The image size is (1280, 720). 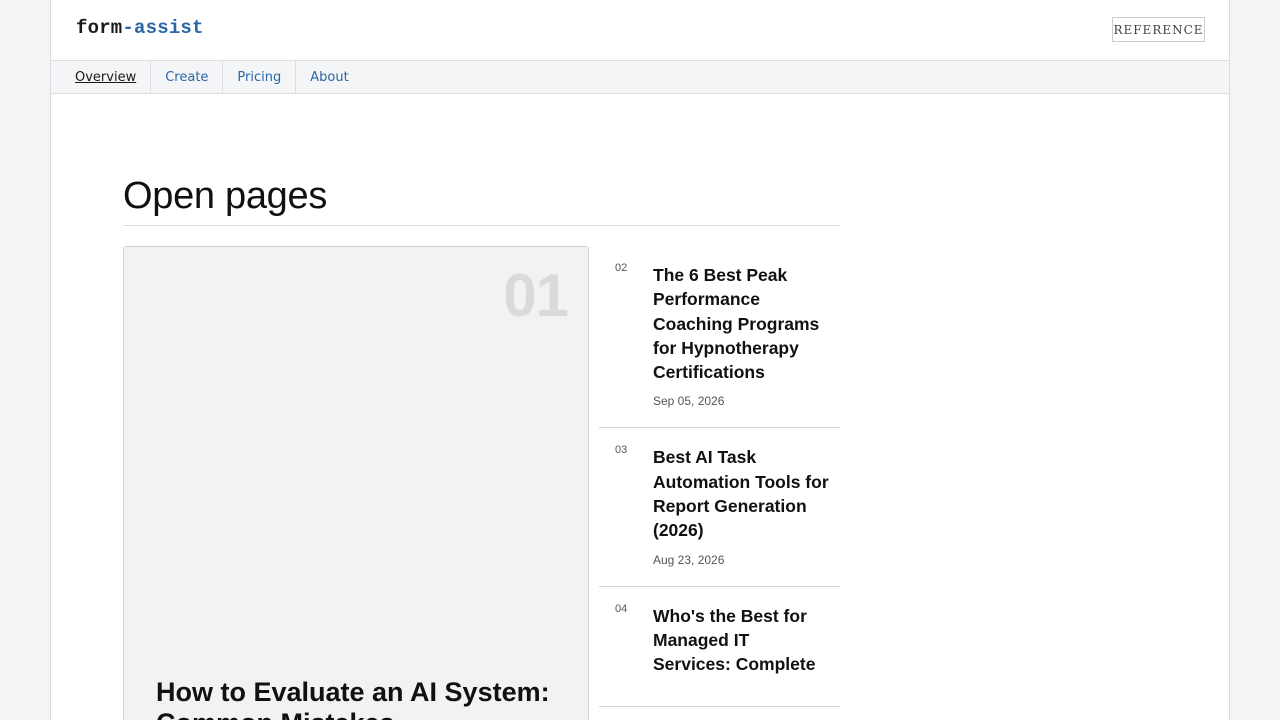 What do you see at coordinates (106, 77) in the screenshot?
I see `nav-item-overview: Overview` at bounding box center [106, 77].